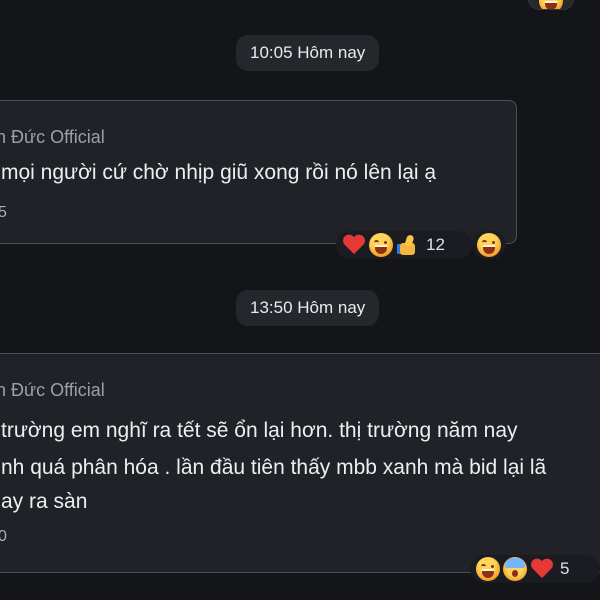  I want to click on date-divider-label: 13:50 Hôm nay, so click(308, 307).